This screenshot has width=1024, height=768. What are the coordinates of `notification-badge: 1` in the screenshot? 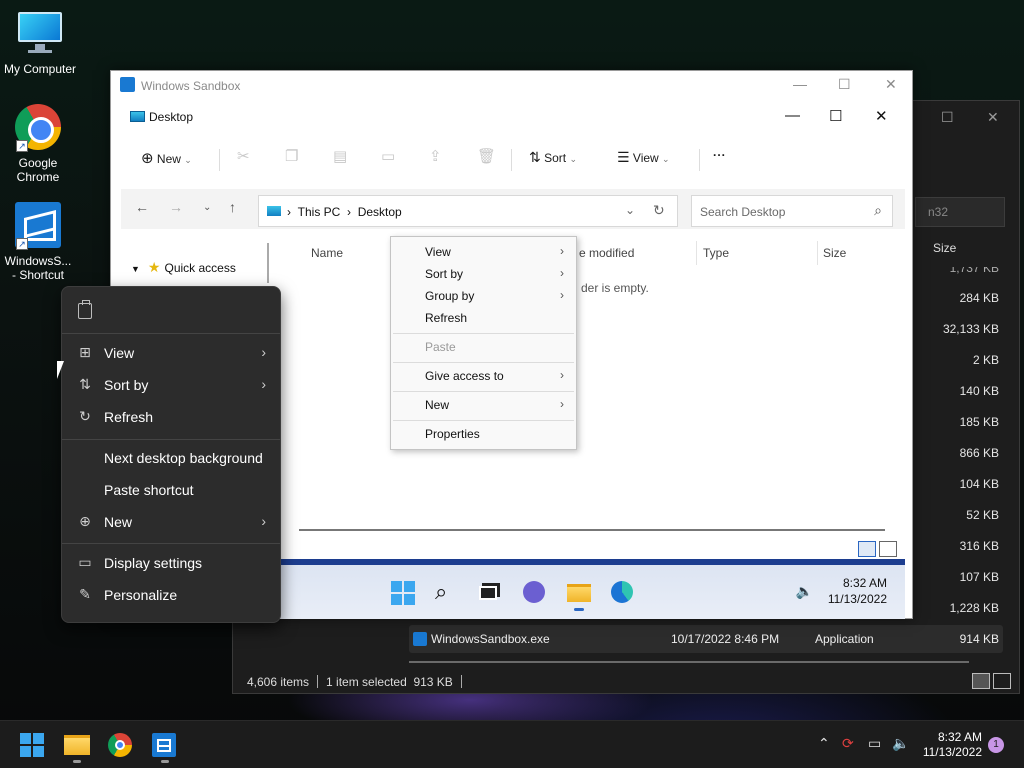 It's located at (996, 745).